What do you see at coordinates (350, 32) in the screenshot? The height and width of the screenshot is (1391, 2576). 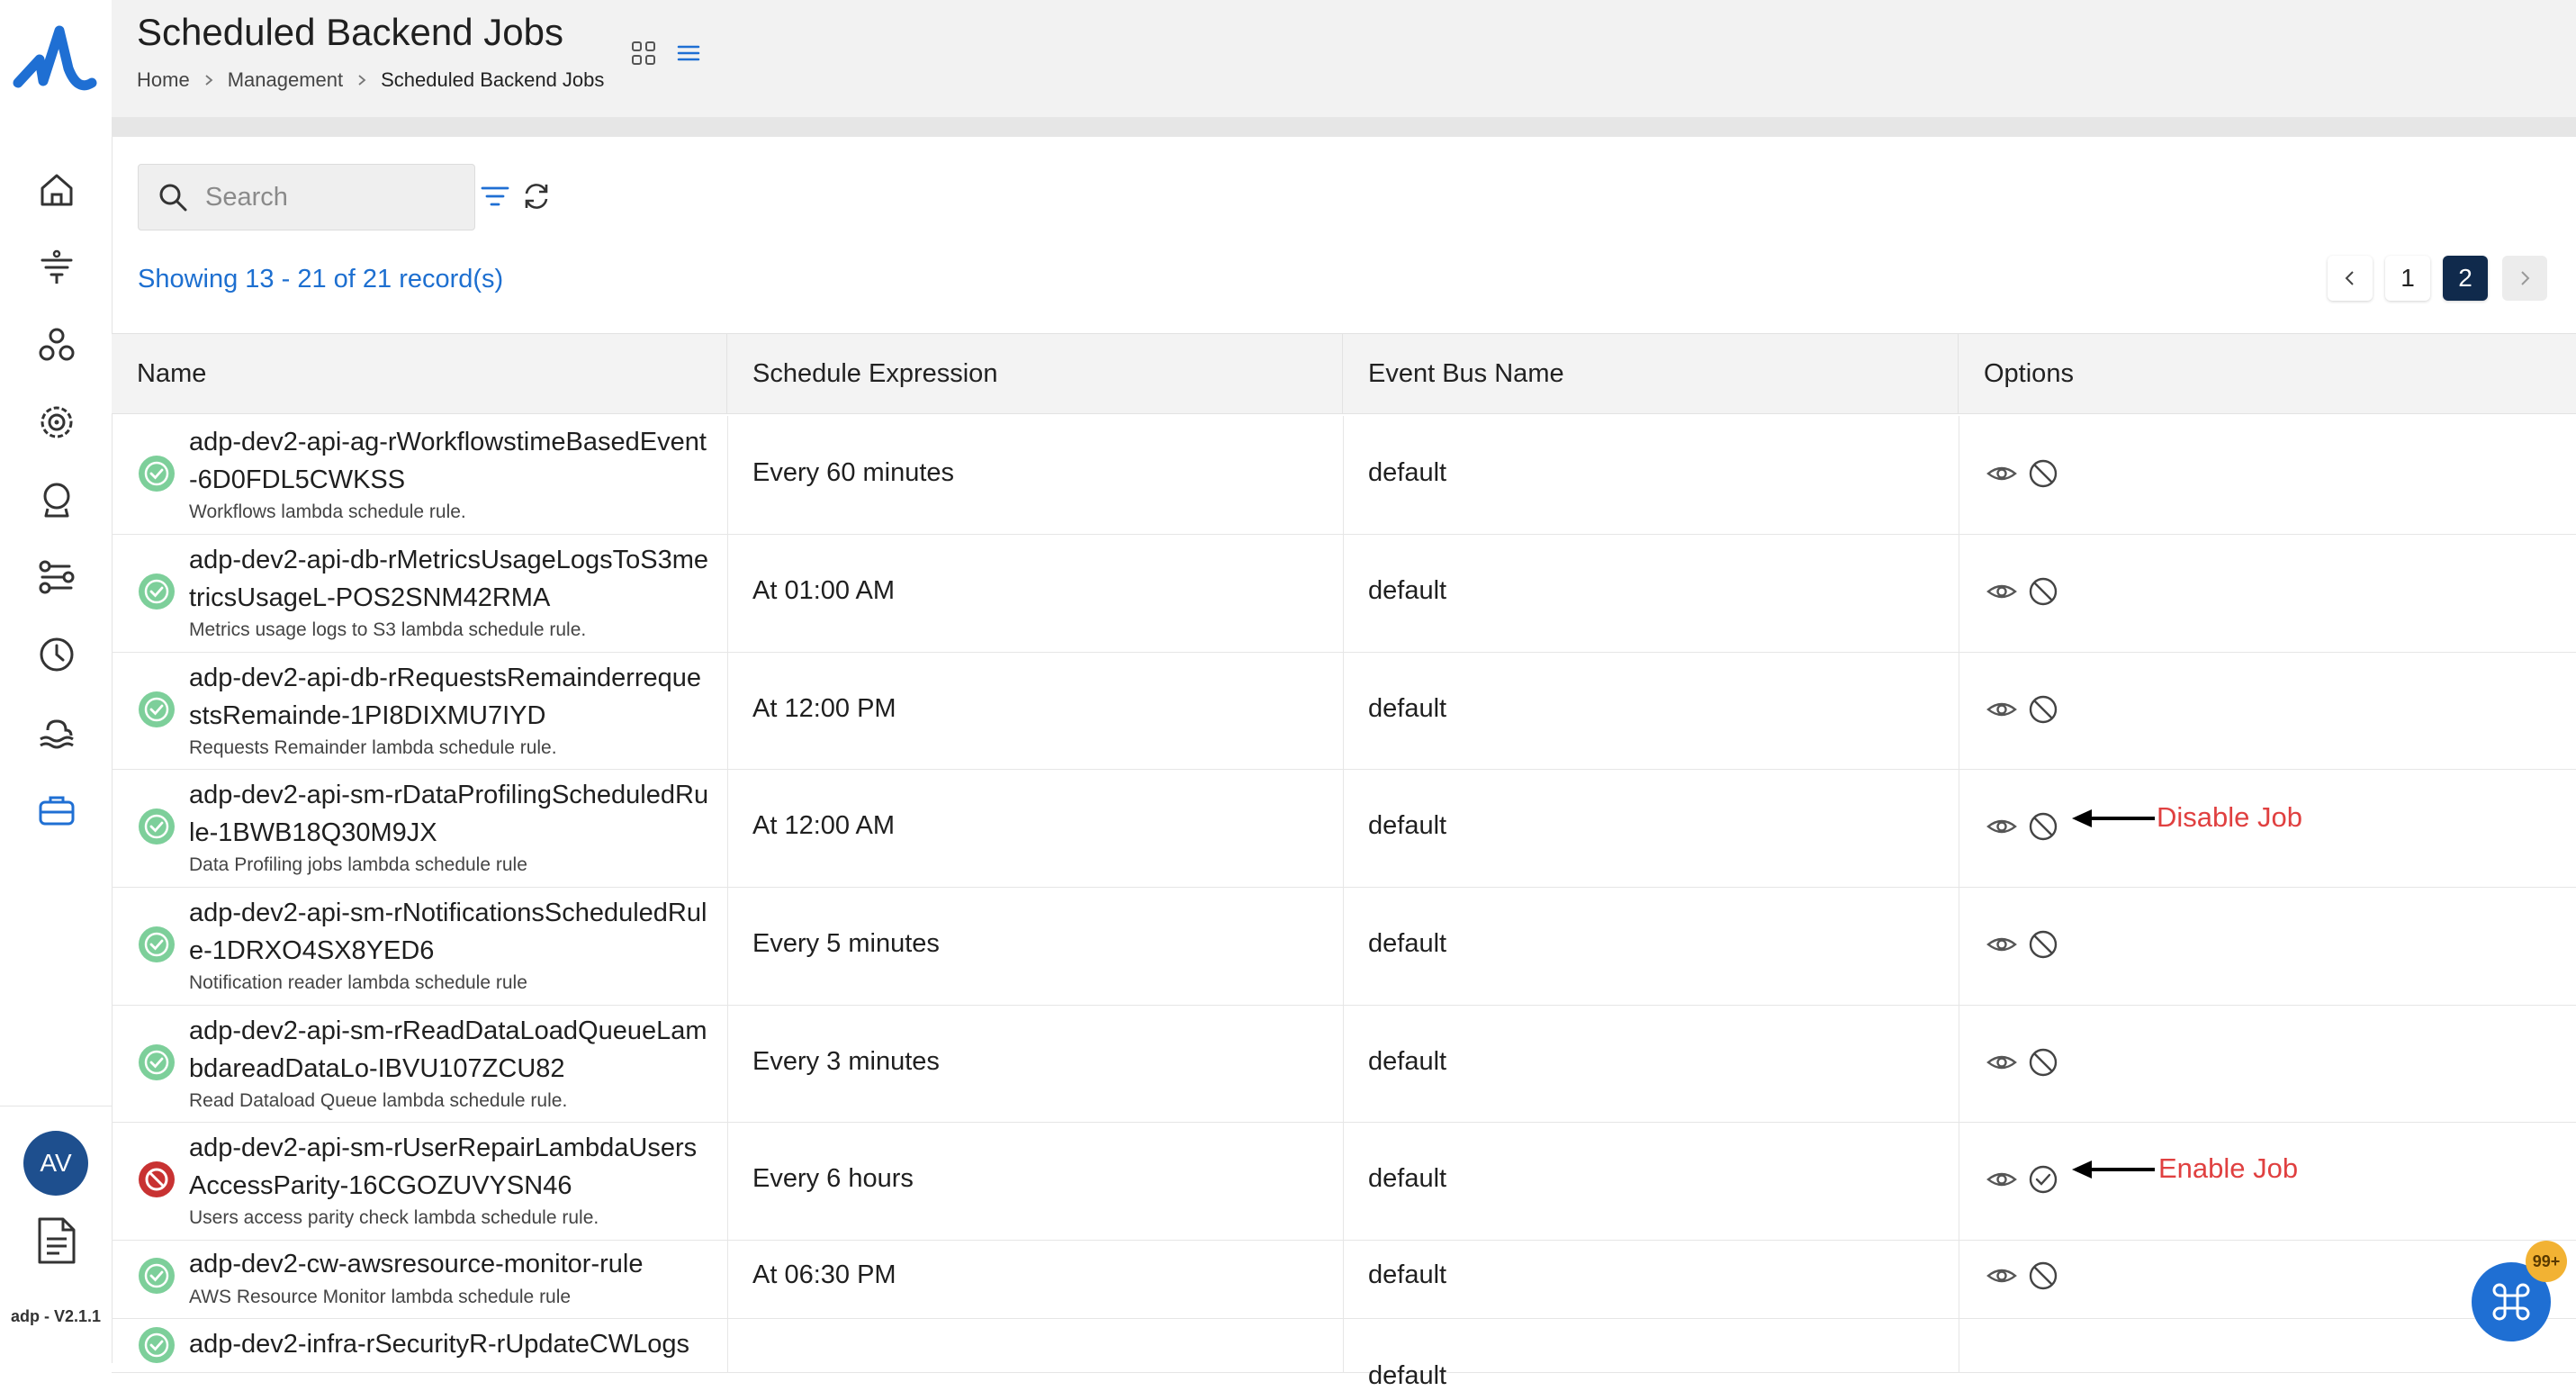 I see `page-title: Scheduled Backend Jobs` at bounding box center [350, 32].